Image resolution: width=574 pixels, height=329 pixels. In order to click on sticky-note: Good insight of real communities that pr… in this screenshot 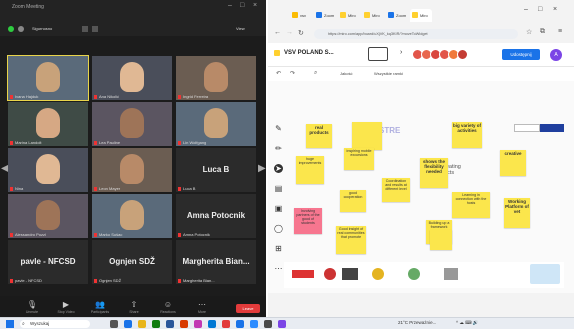, I will do `click(351, 240)`.